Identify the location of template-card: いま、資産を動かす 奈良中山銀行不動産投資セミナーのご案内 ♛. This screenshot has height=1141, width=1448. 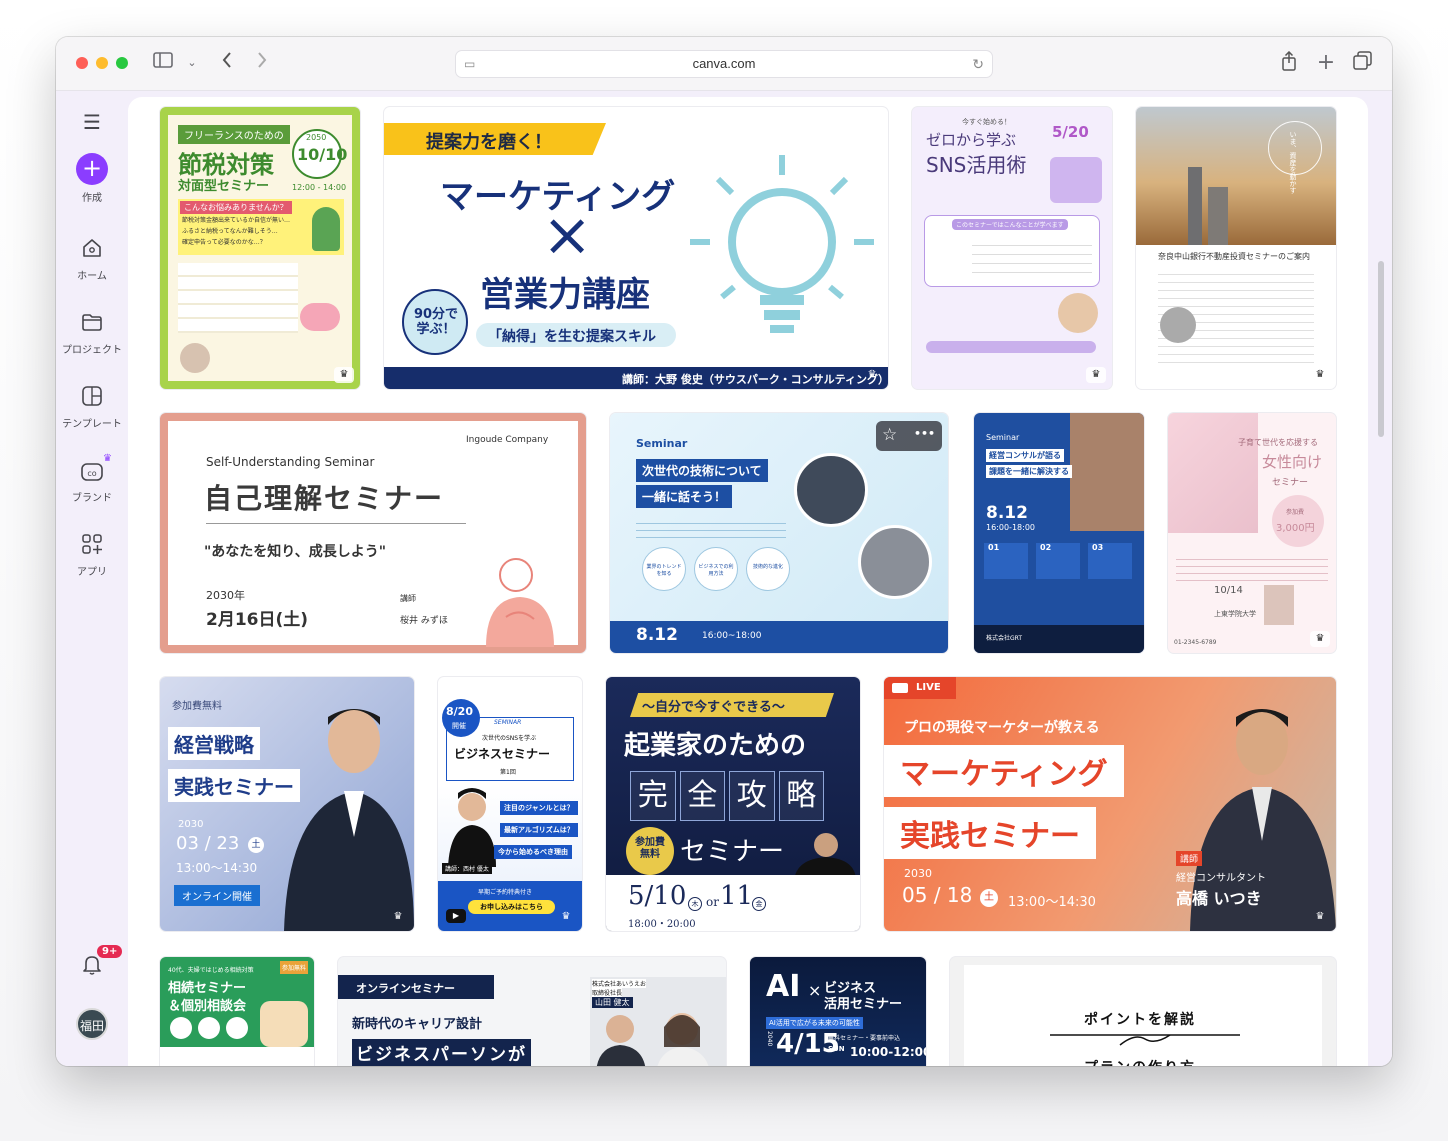
(1236, 248).